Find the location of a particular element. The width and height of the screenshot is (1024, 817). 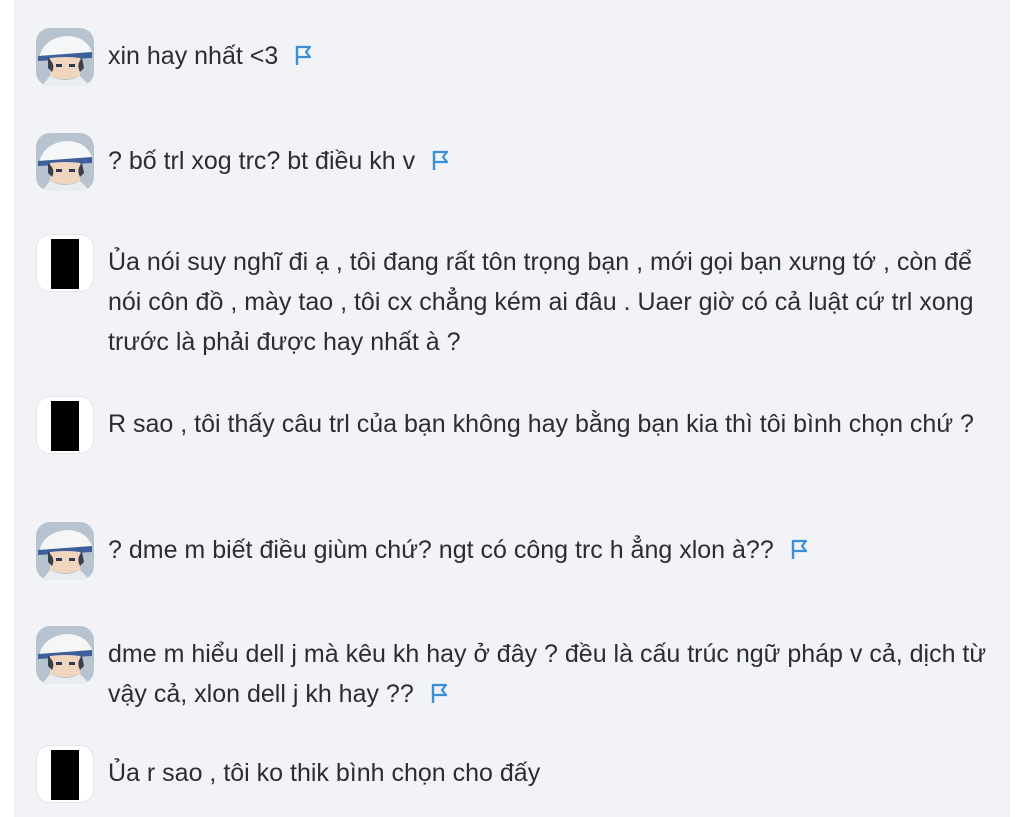

comment-text: xin hay nhất <3 is located at coordinates (211, 52).